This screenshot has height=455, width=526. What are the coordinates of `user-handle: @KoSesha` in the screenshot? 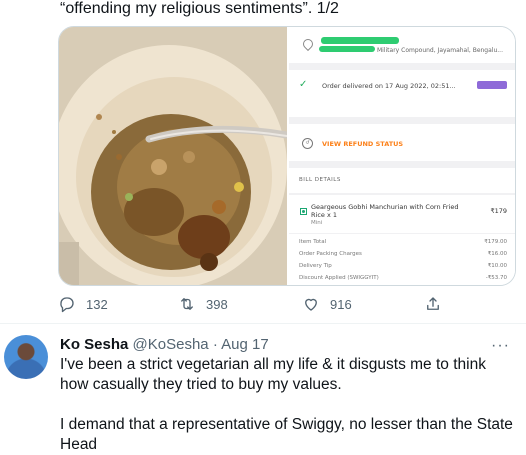 It's located at (171, 344).